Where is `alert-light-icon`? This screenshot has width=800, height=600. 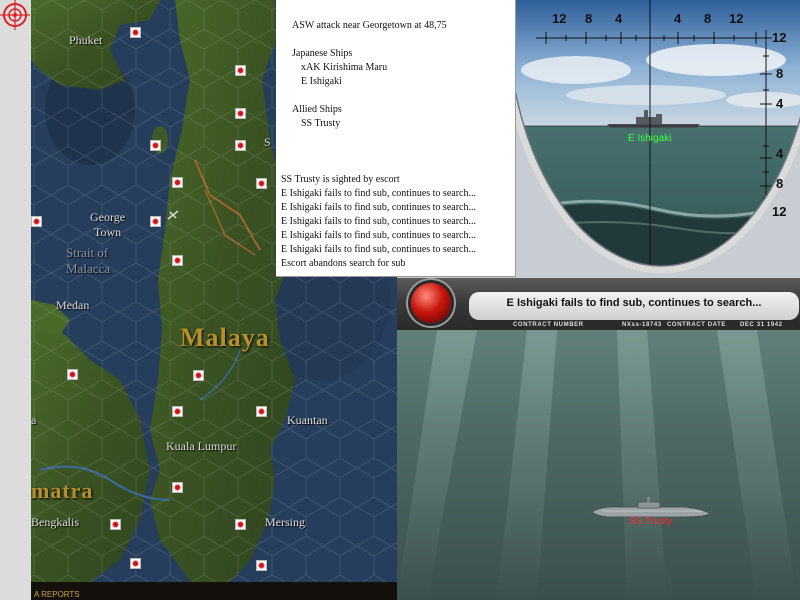 alert-light-icon is located at coordinates (431, 303).